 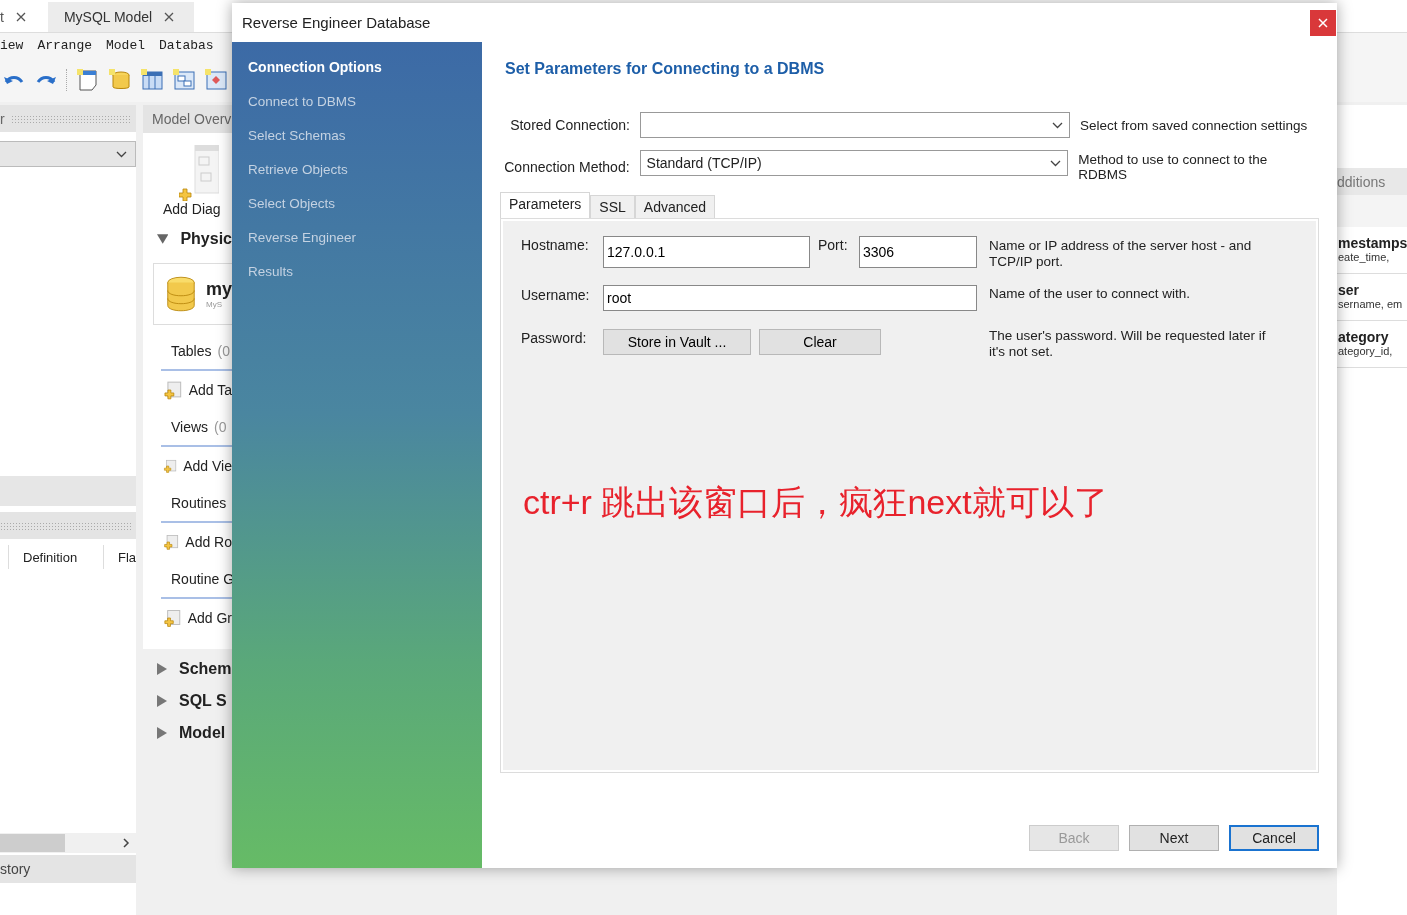 What do you see at coordinates (187, 701) in the screenshot?
I see `section-header: SQL S` at bounding box center [187, 701].